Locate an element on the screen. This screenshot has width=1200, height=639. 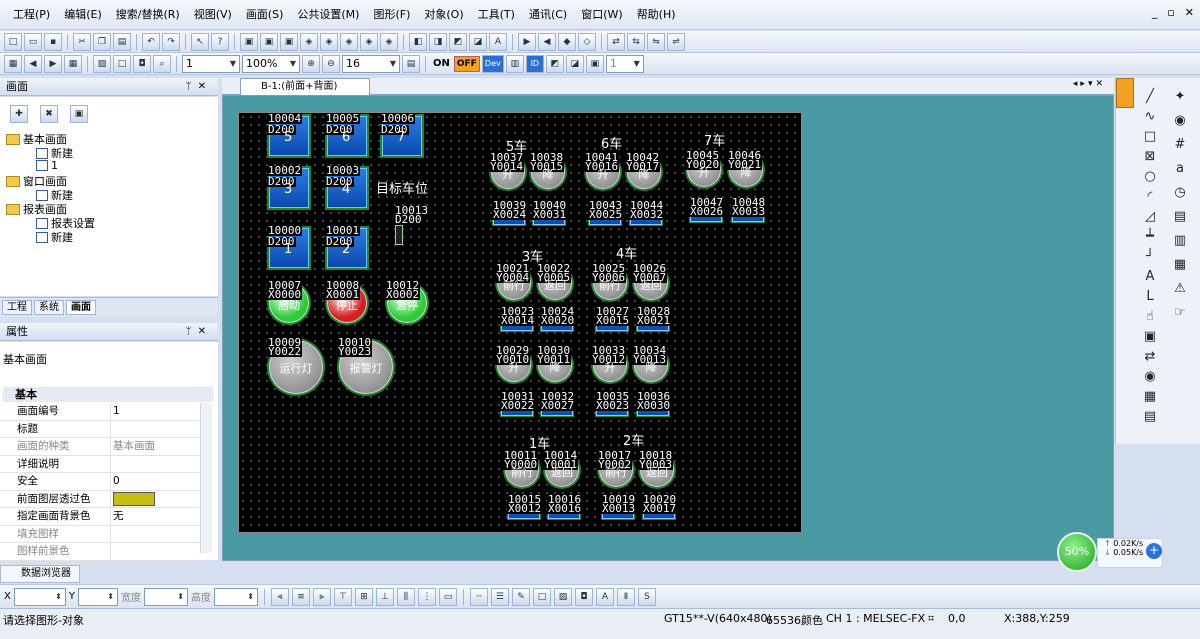
menu-item: 编辑(E) is located at coordinates (83, 15).